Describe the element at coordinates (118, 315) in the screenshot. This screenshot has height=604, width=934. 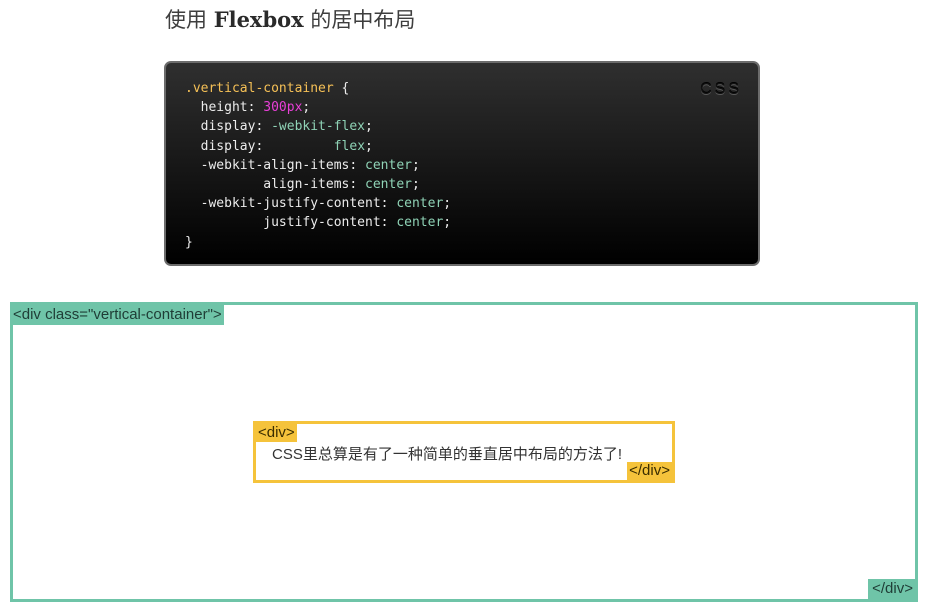
I see `outer-open-tag-label: <div class="vertical-container">` at that location.